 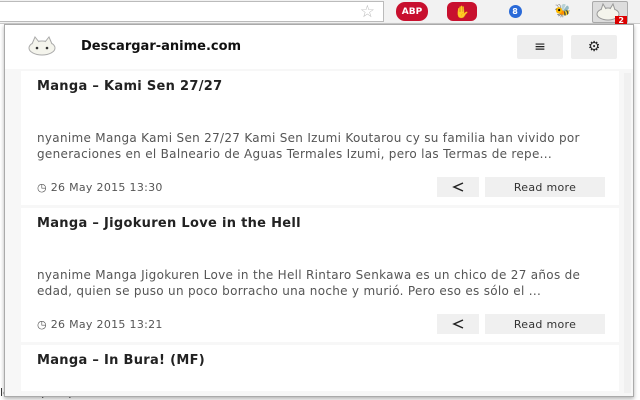 I want to click on gear-icon: ⚙, so click(x=594, y=47).